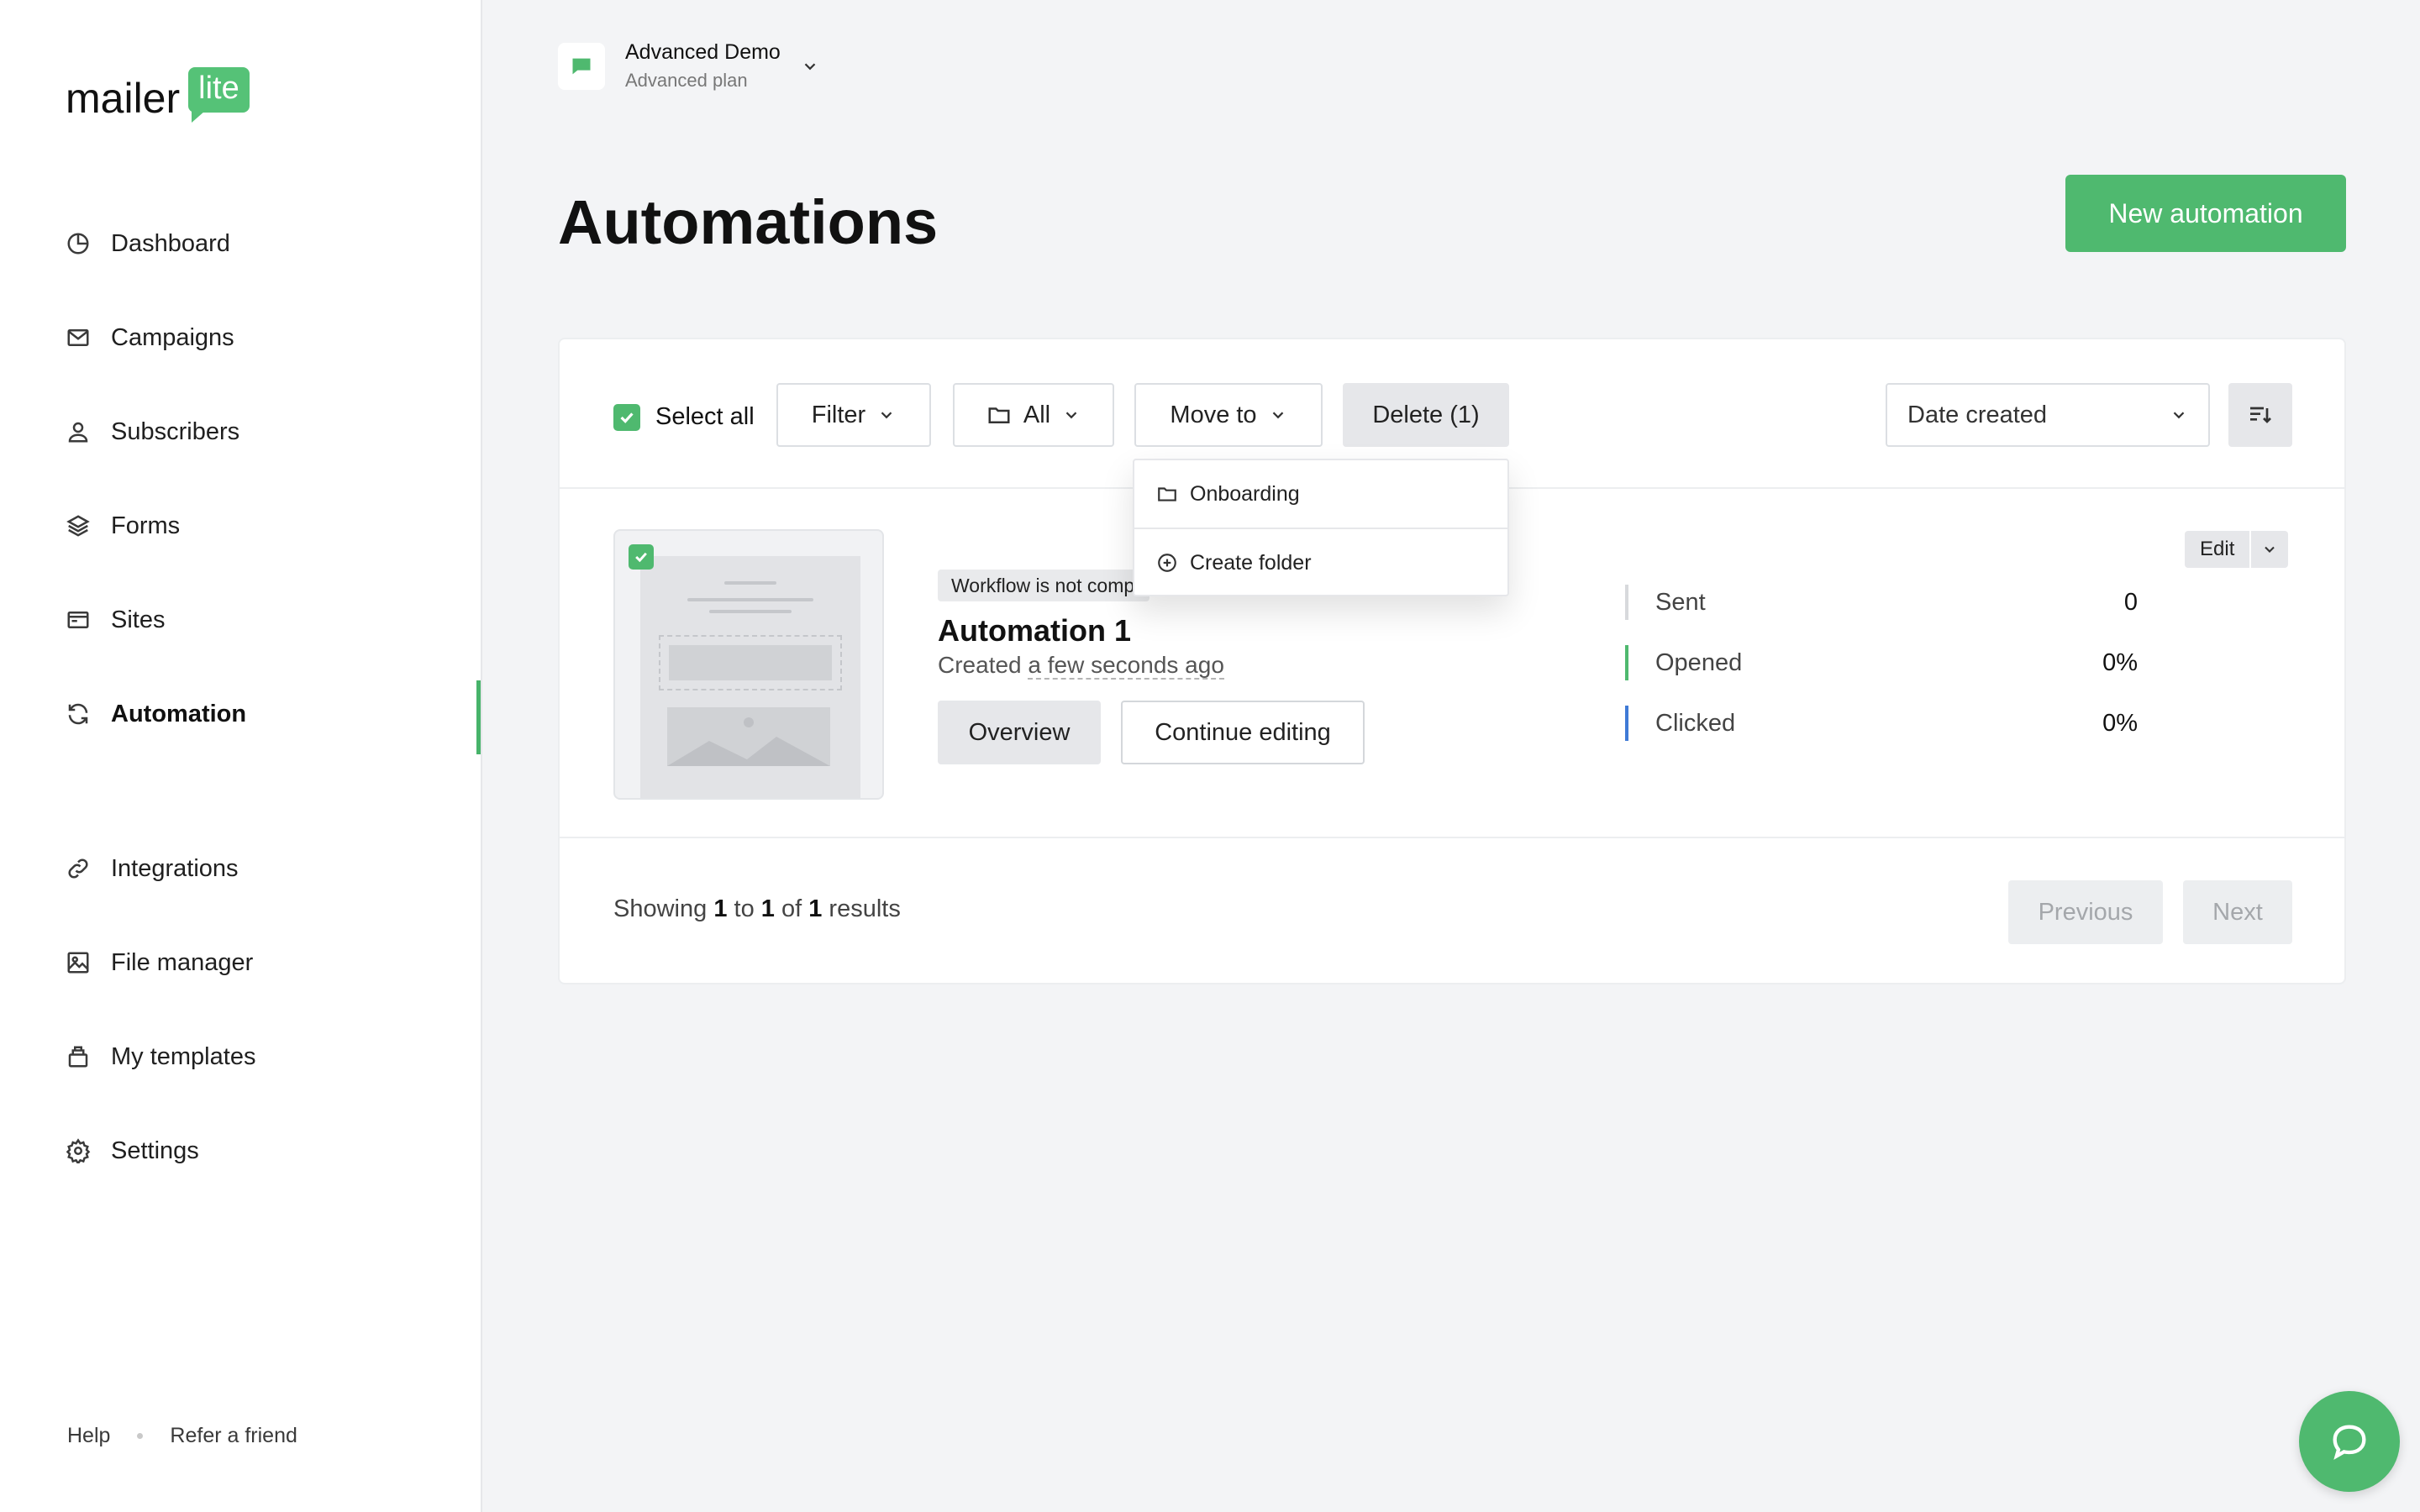 This screenshot has width=2420, height=1512. I want to click on sort-select: Date created, so click(2048, 415).